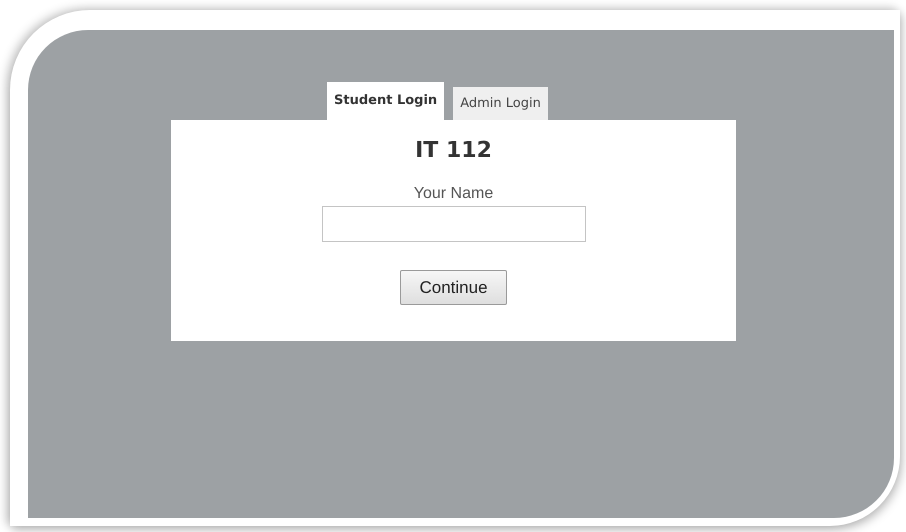 The width and height of the screenshot is (906, 532). Describe the element at coordinates (454, 194) in the screenshot. I see `field-label: Your Name` at that location.